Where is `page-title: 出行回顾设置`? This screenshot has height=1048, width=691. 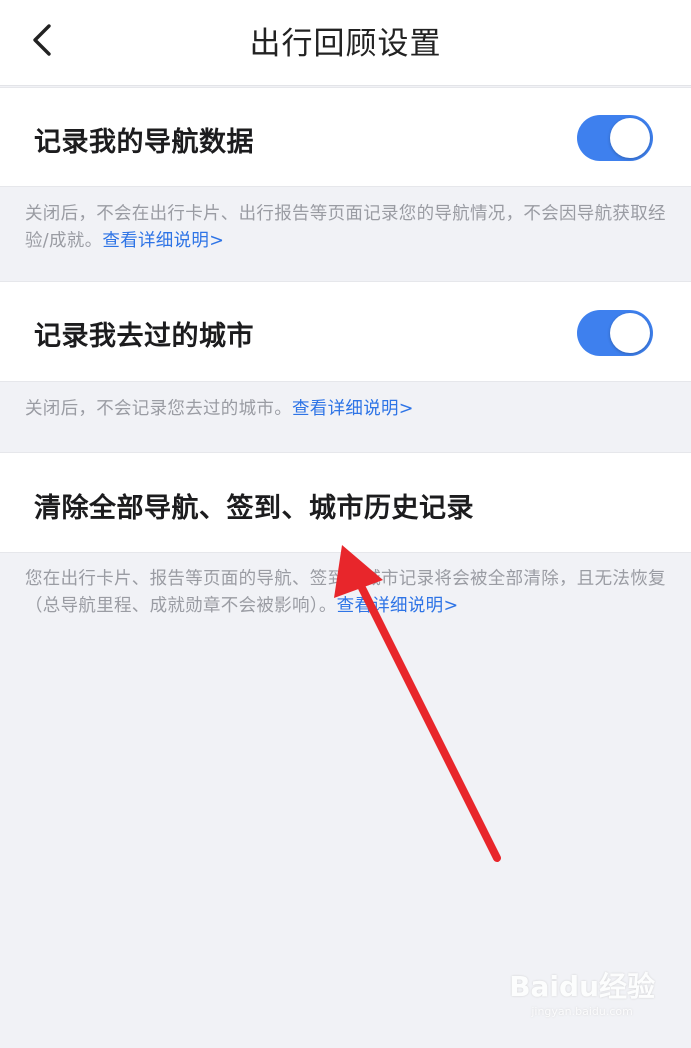
page-title: 出行回顾设置 is located at coordinates (345, 44).